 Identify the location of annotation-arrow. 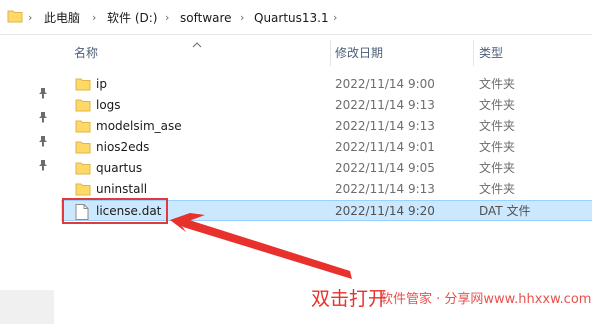
(261, 246).